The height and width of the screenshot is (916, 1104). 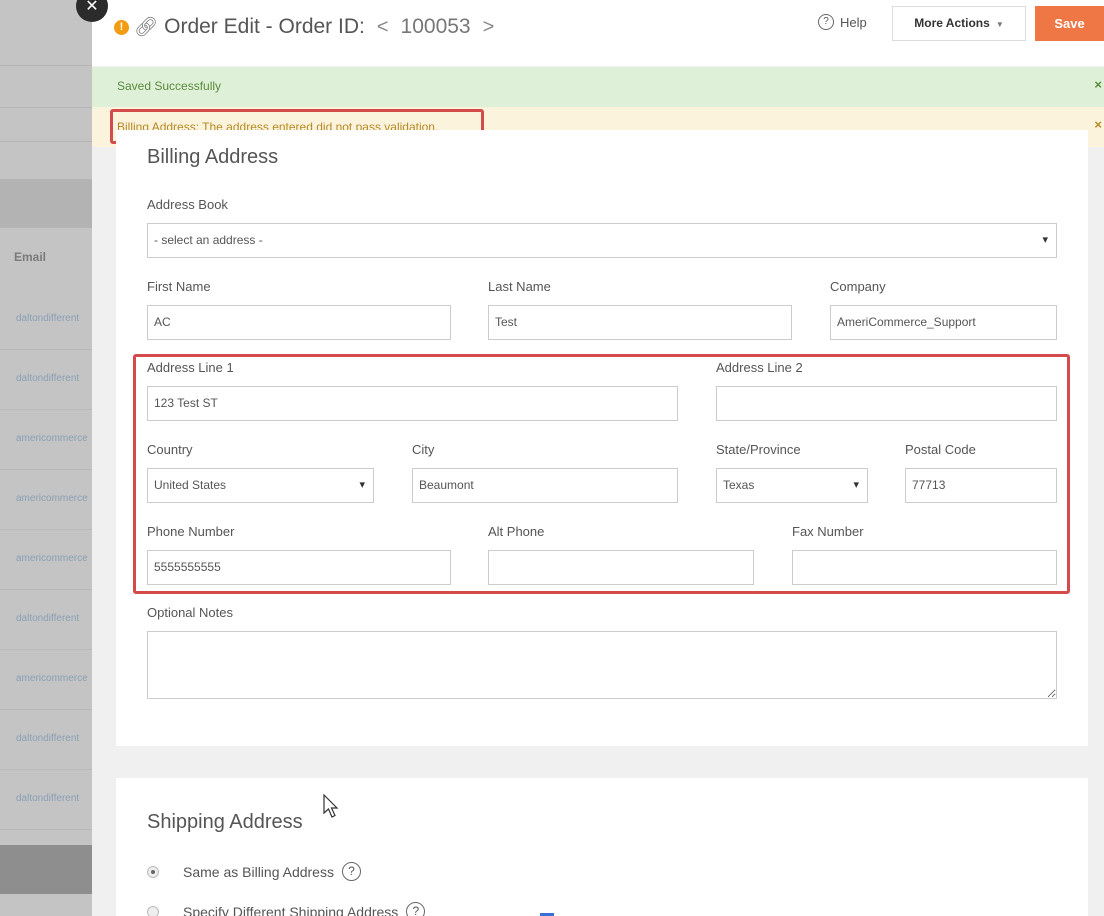 I want to click on chevron-down-icon: ▼, so click(x=999, y=24).